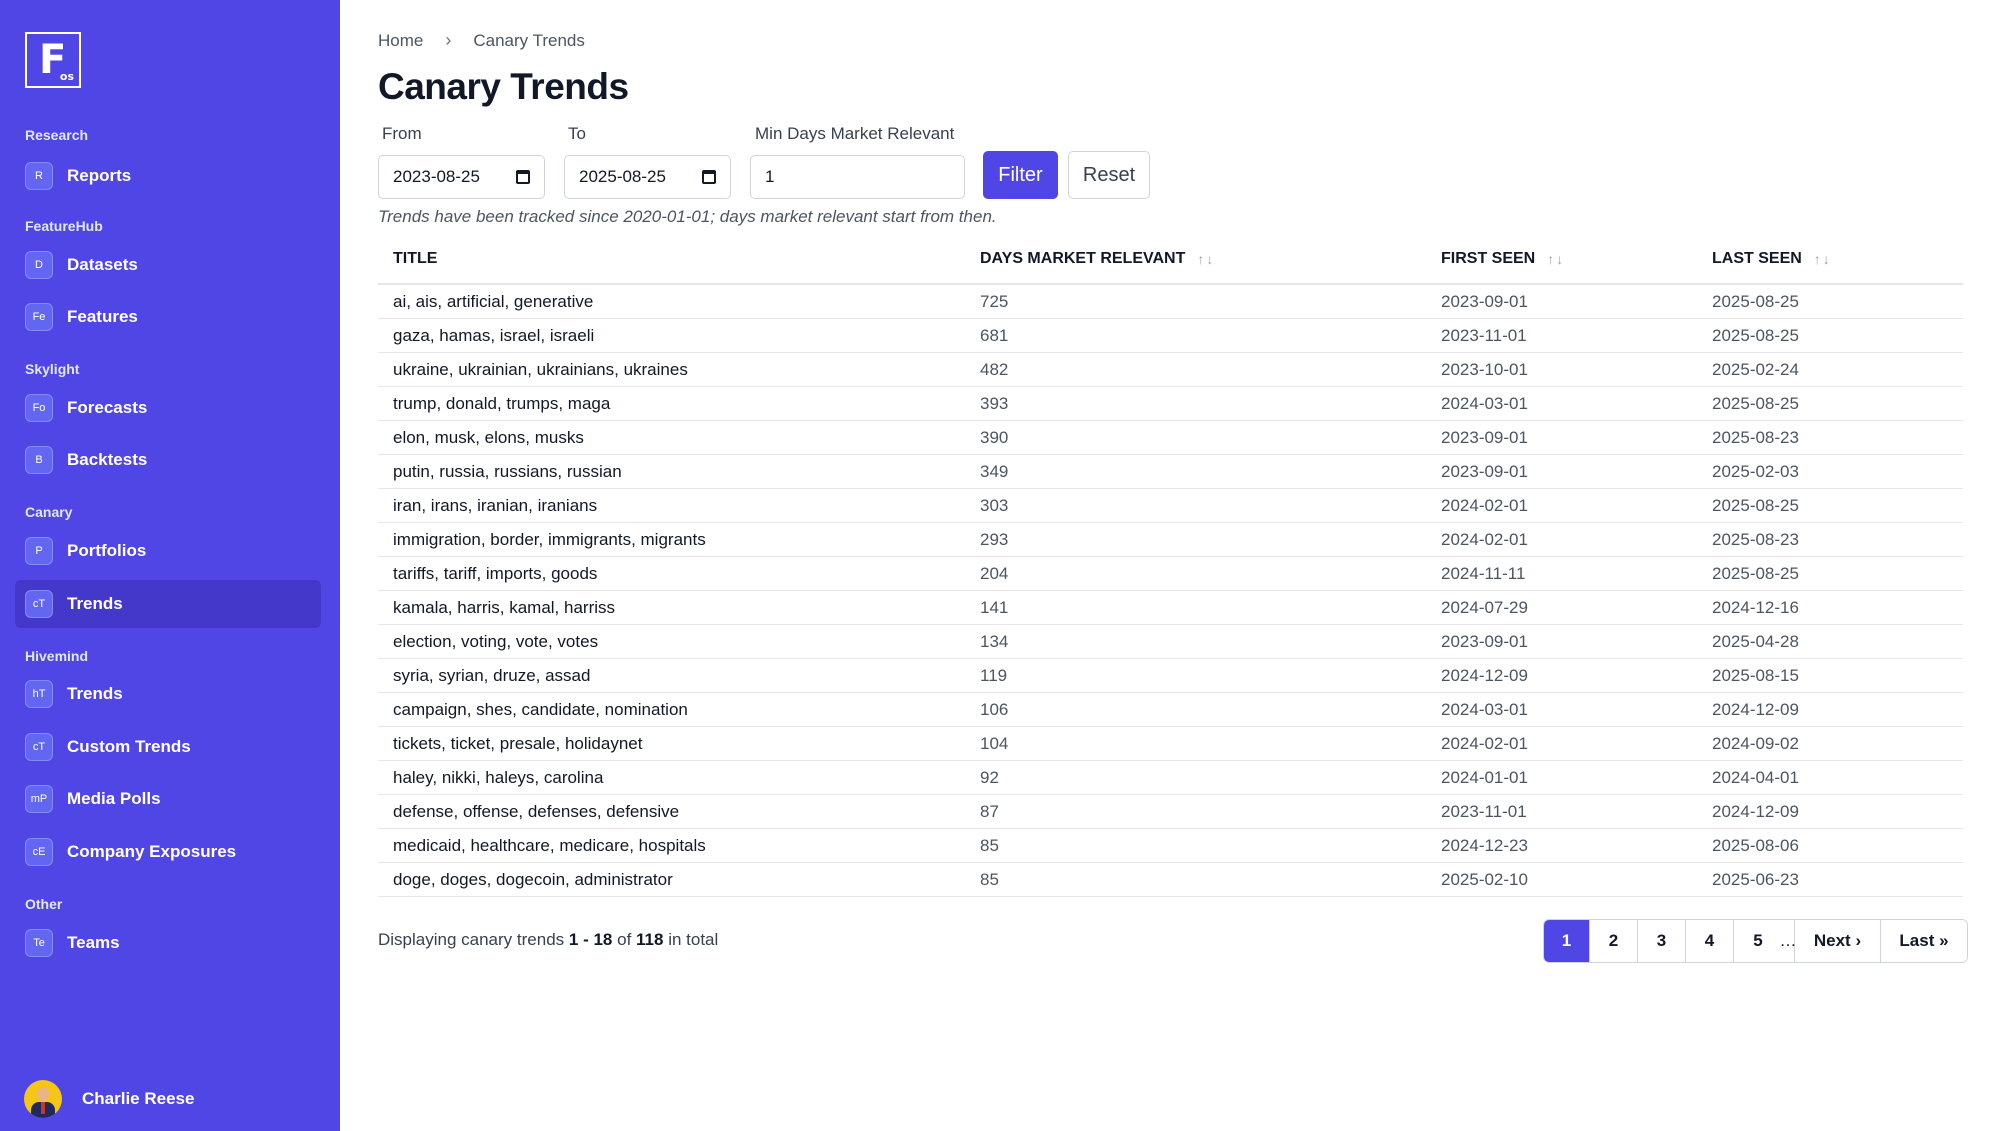  Describe the element at coordinates (44, 904) in the screenshot. I see `section-label-other: Other` at that location.